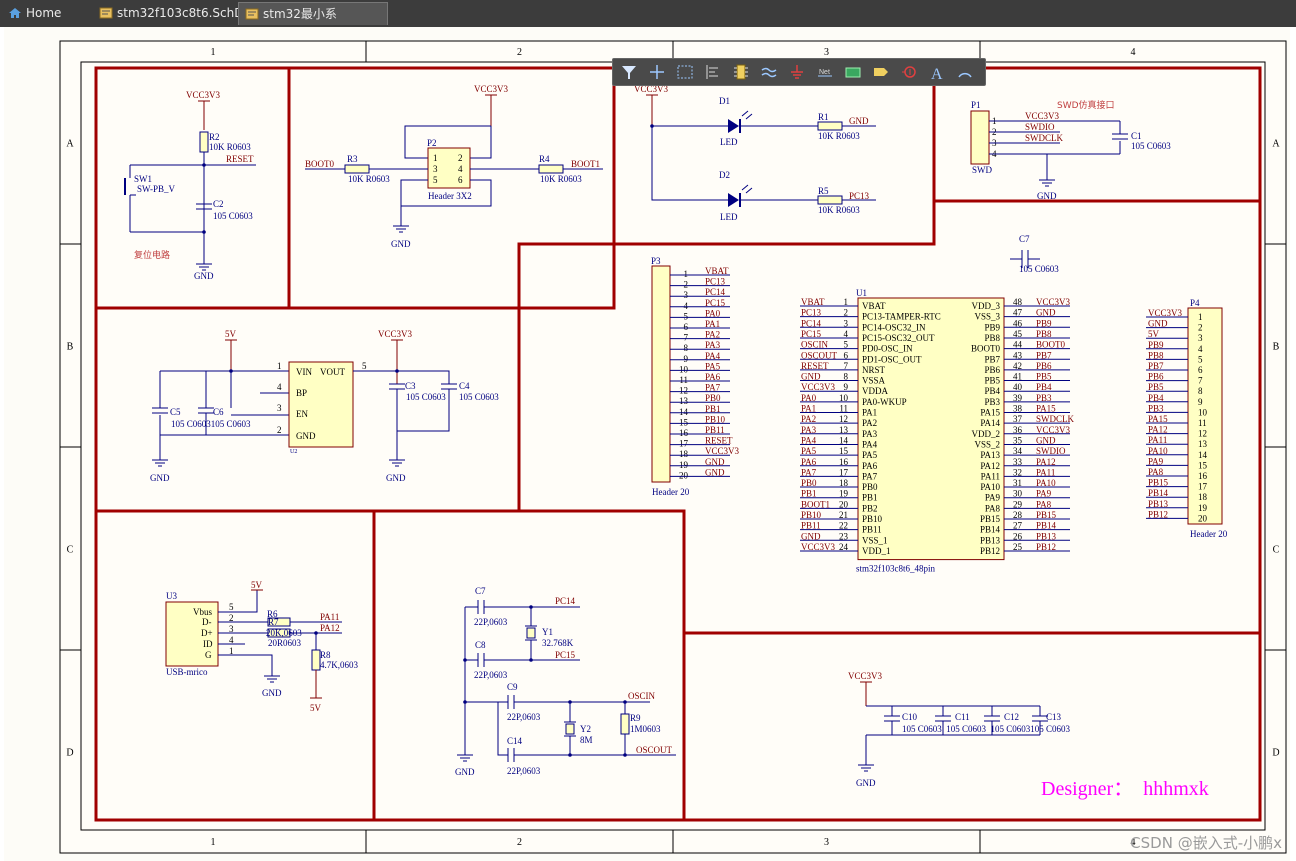 The width and height of the screenshot is (1296, 861). Describe the element at coordinates (846, 345) in the screenshot. I see `pin-number: 5` at that location.